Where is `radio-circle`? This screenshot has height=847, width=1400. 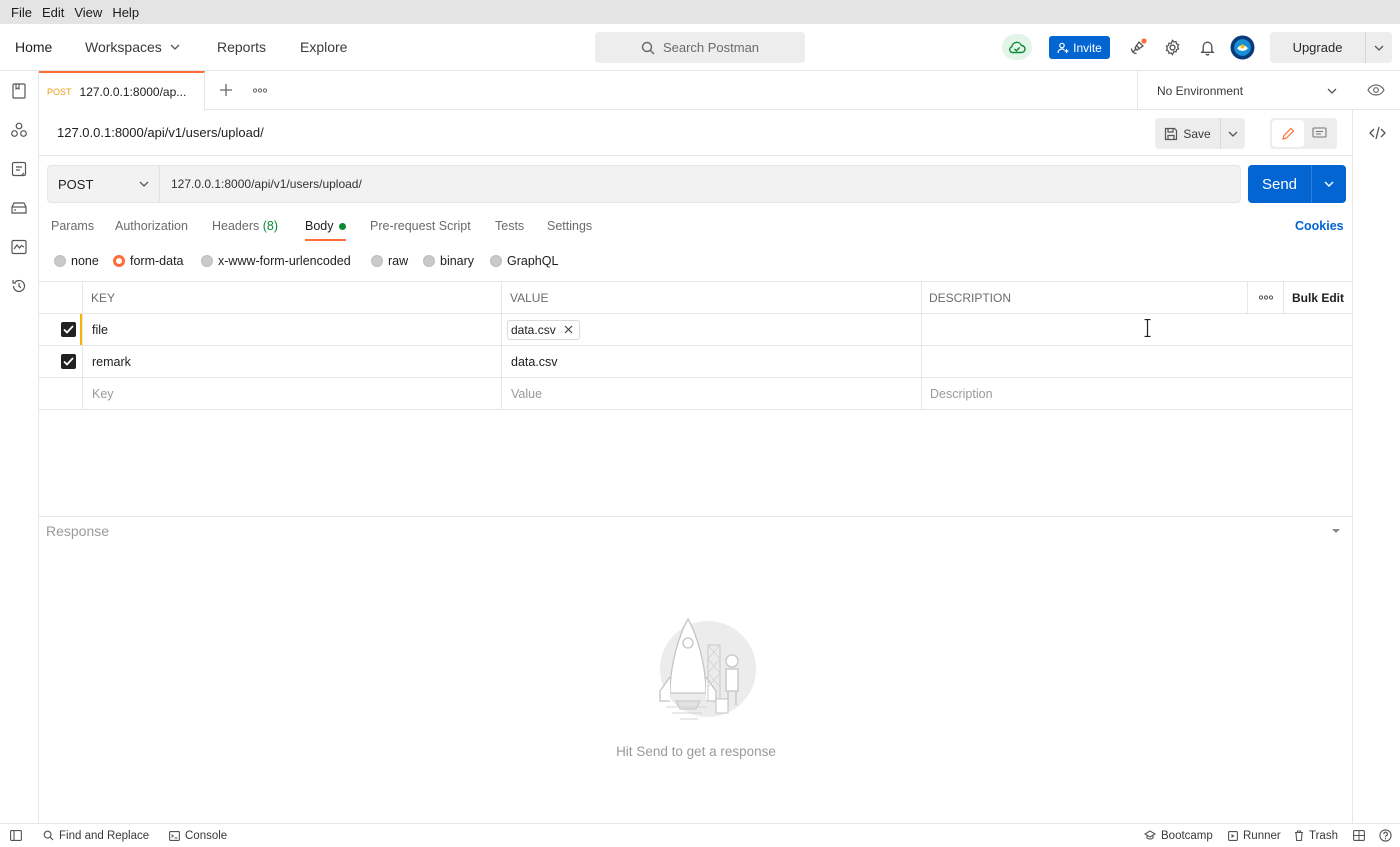 radio-circle is located at coordinates (429, 261).